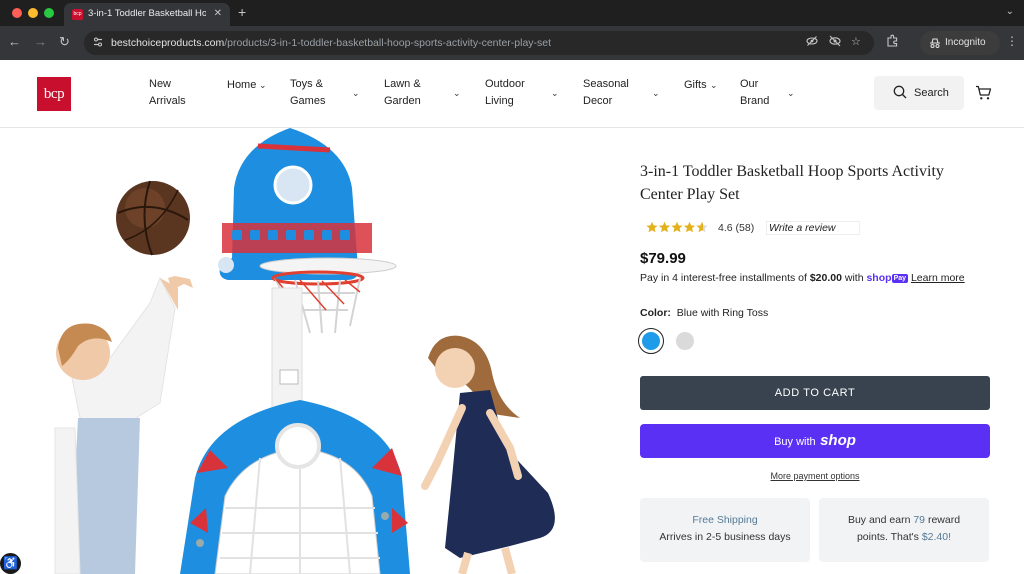 Image resolution: width=1024 pixels, height=574 pixels. I want to click on rewards-value: $2.40!, so click(936, 537).